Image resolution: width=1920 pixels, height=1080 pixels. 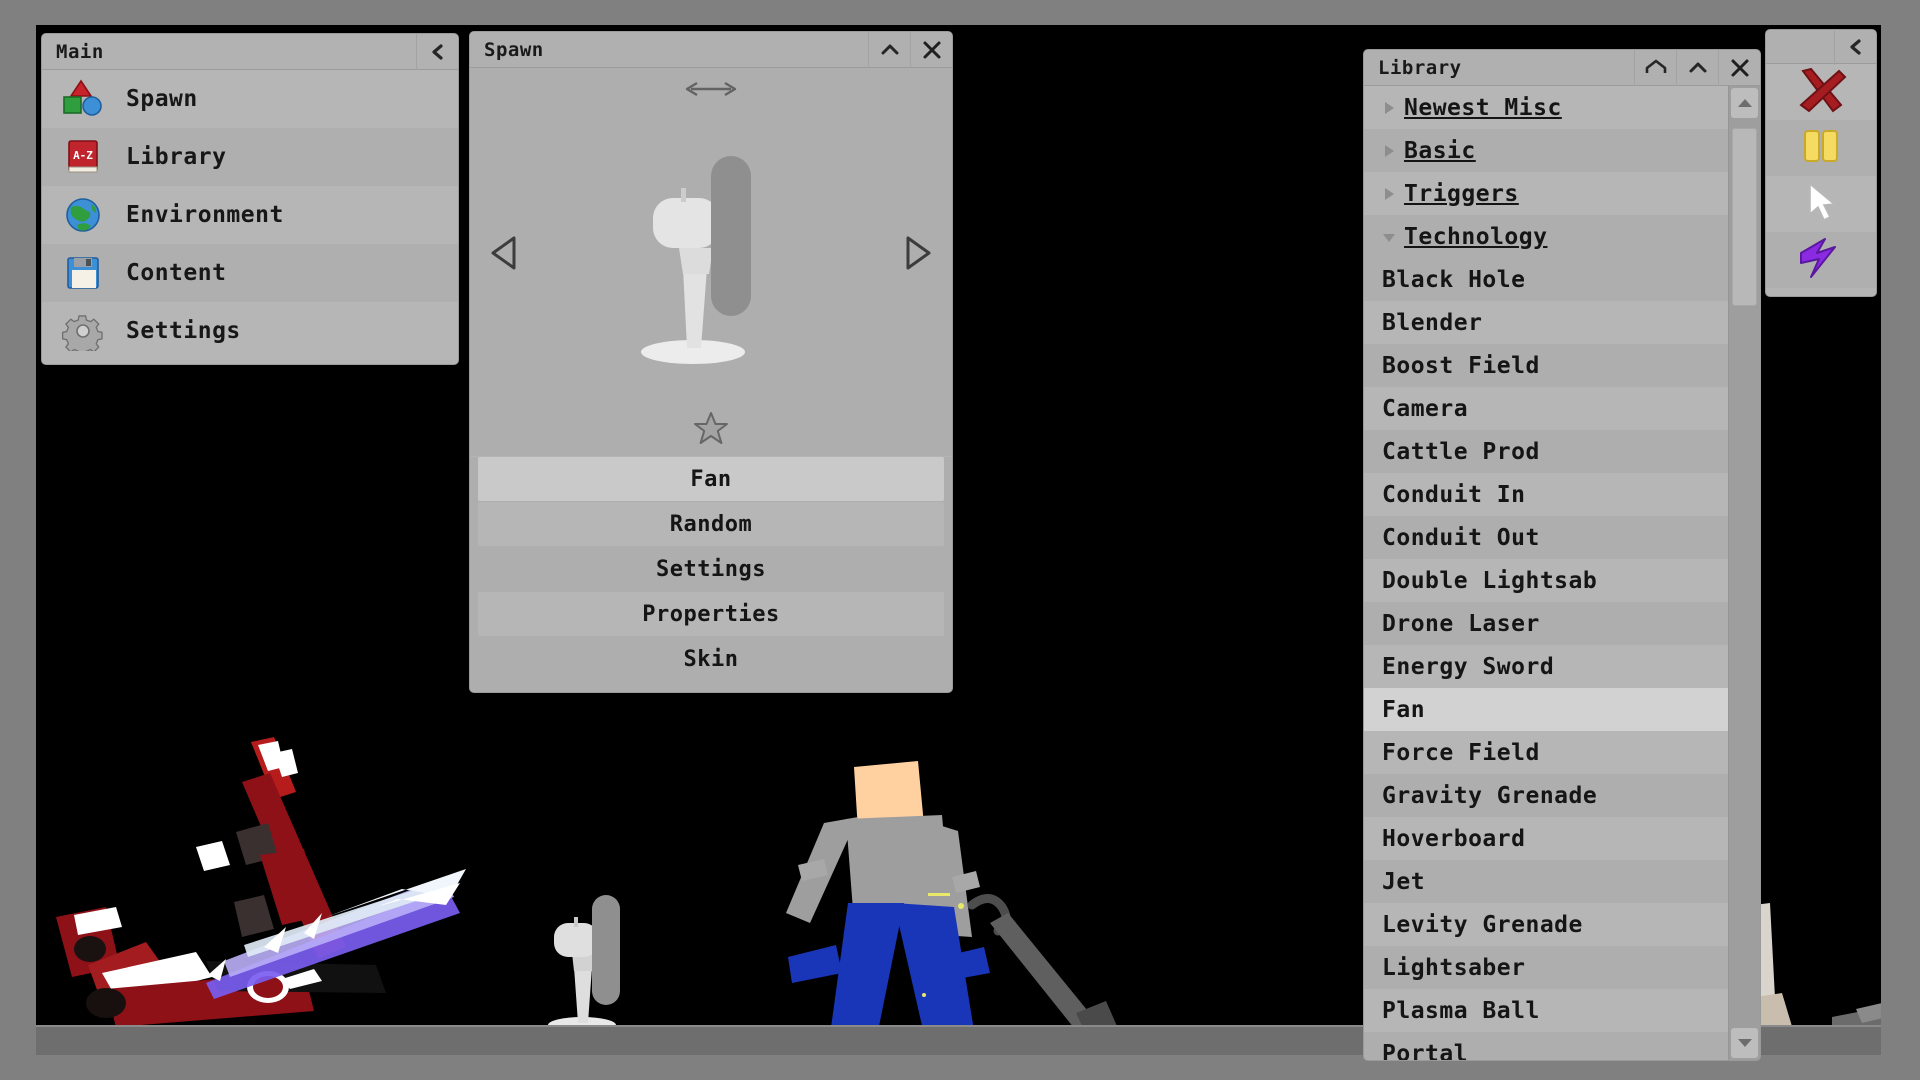 What do you see at coordinates (711, 479) in the screenshot?
I see `spawn-button-fan: Fan` at bounding box center [711, 479].